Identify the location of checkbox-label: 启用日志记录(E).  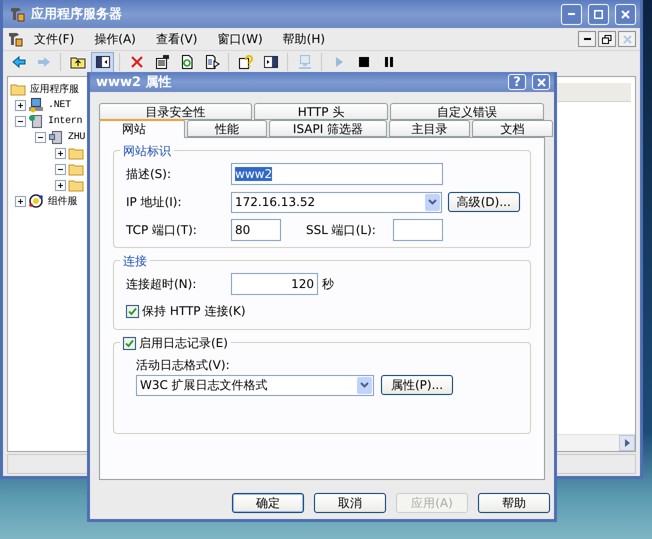
(183, 343).